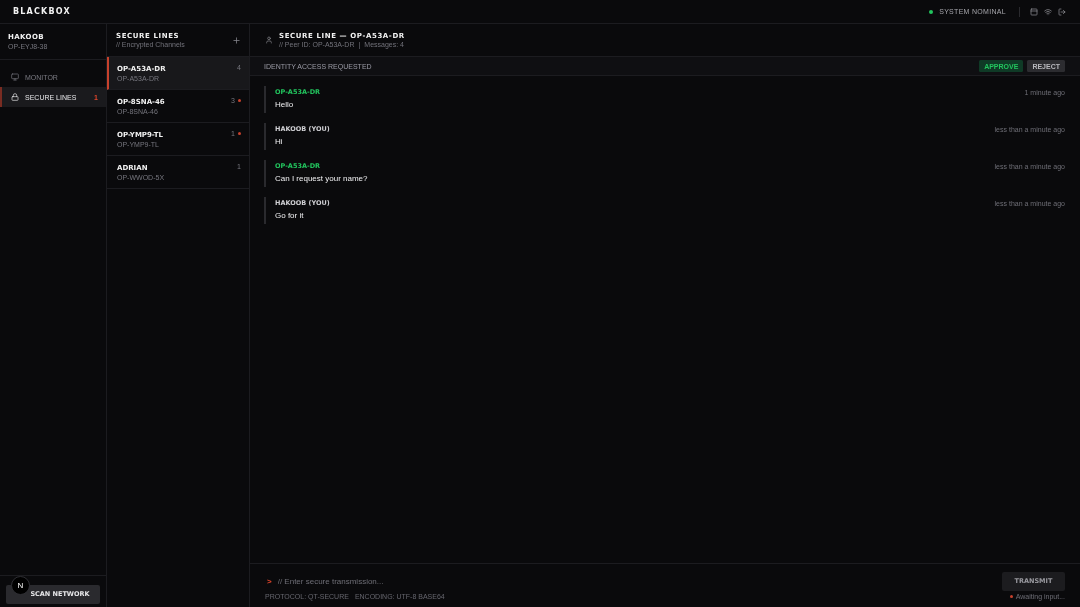 This screenshot has width=1080, height=607. Describe the element at coordinates (279, 141) in the screenshot. I see `message-text: Hi` at that location.